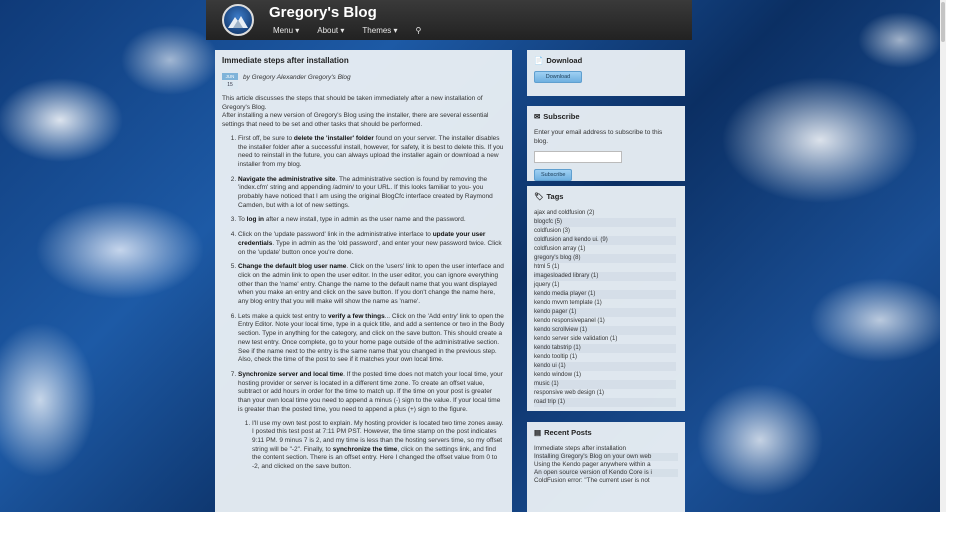  Describe the element at coordinates (606, 60) in the screenshot. I see `download-title: 📄 Download` at that location.